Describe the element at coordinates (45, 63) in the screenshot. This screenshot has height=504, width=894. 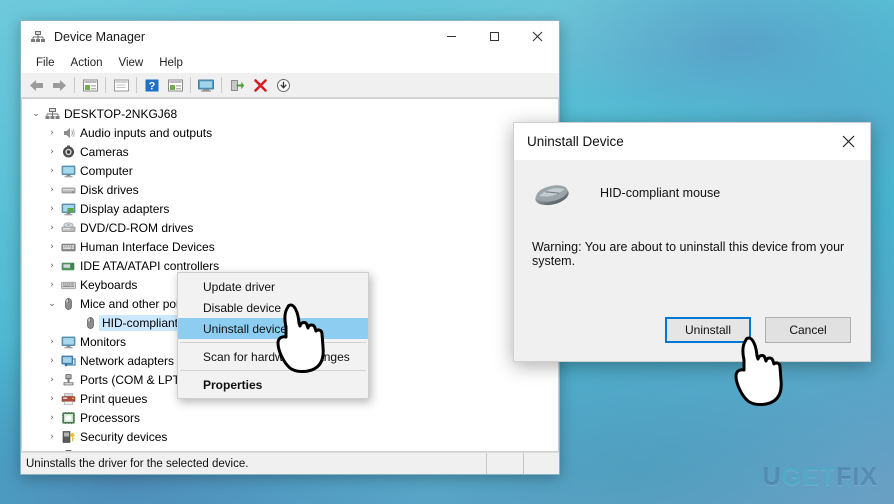
I see `menu-file: File` at that location.